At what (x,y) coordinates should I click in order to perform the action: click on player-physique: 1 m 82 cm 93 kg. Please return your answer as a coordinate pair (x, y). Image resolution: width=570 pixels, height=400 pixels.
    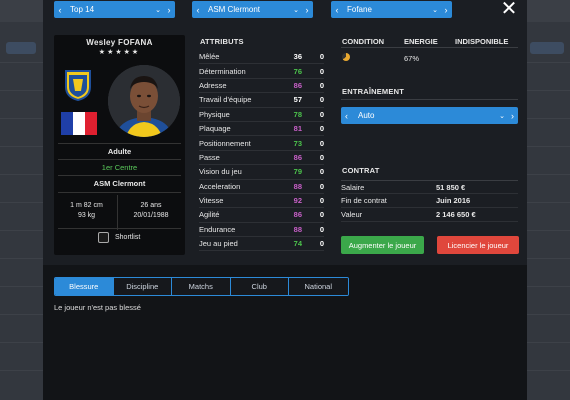
    Looking at the image, I should click on (87, 212).